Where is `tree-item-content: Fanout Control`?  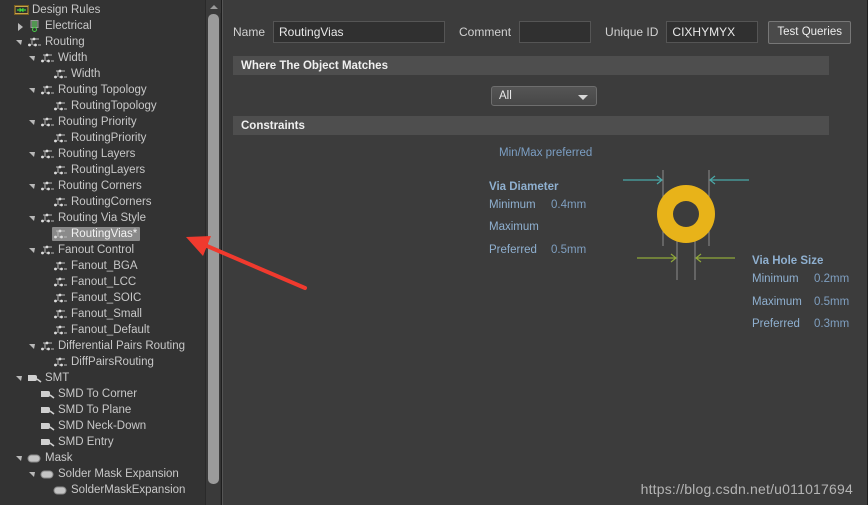 tree-item-content: Fanout Control is located at coordinates (88, 250).